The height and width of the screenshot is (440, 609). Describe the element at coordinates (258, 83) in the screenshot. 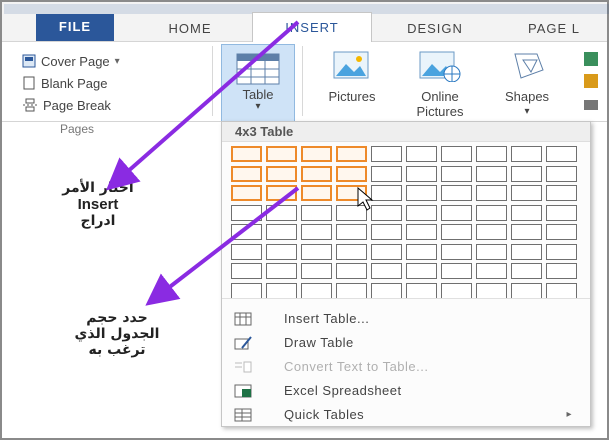

I see `table-button: Table ▾` at that location.